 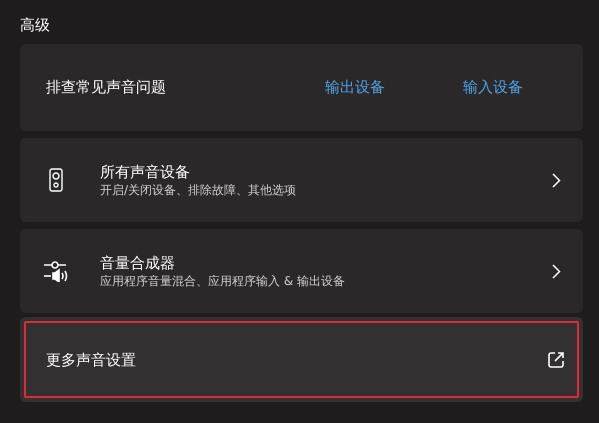 I want to click on mixer-icon, so click(x=56, y=271).